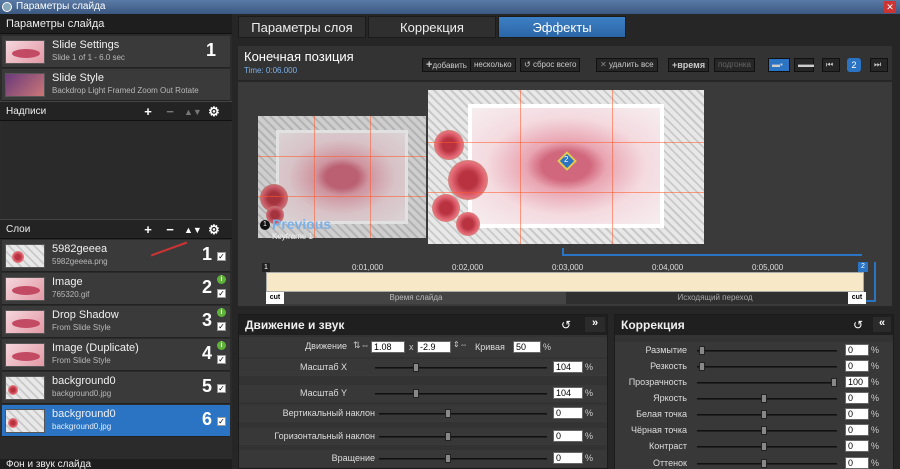 The height and width of the screenshot is (469, 900). I want to click on scale-y-input: 104, so click(568, 393).